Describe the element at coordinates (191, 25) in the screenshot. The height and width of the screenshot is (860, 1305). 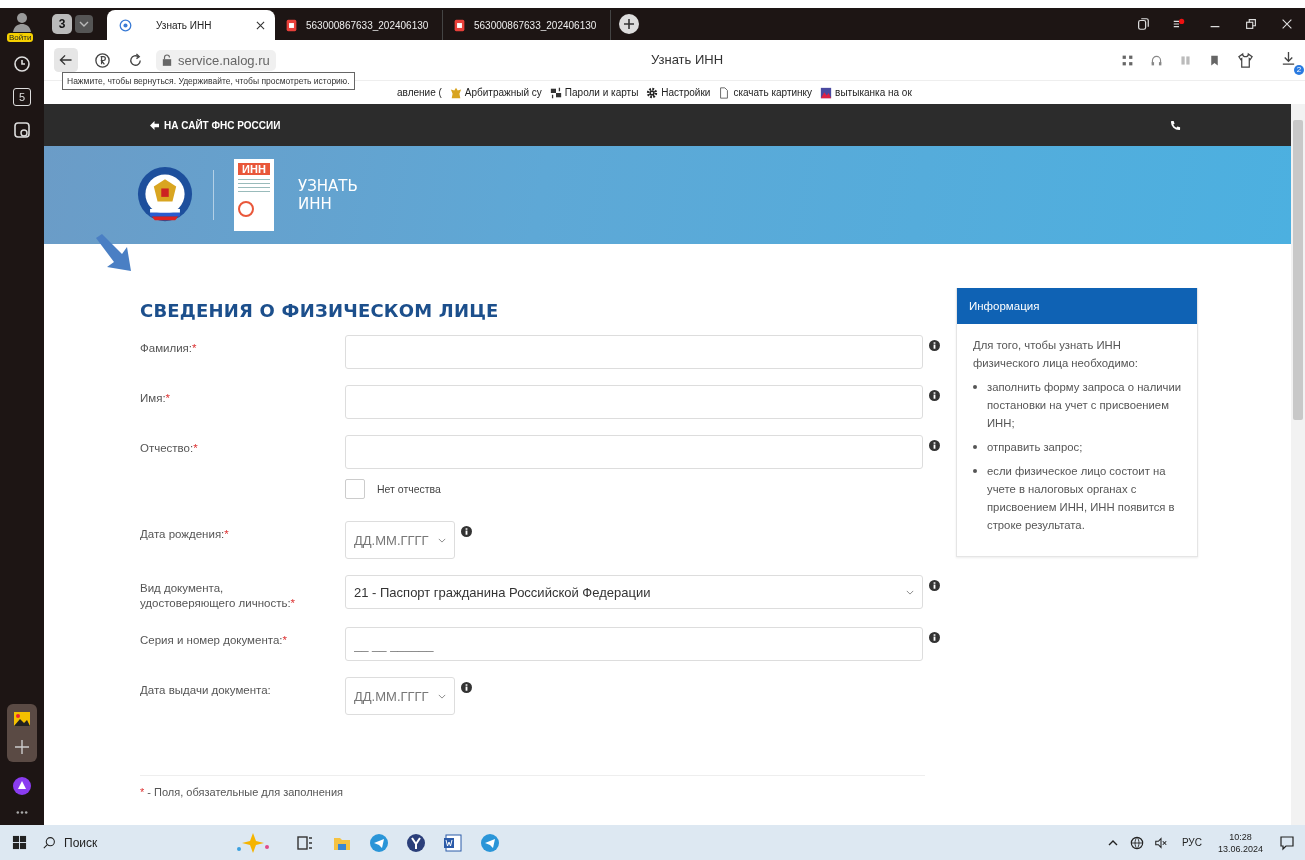
I see `browser-tab: Узнать ИНН` at that location.